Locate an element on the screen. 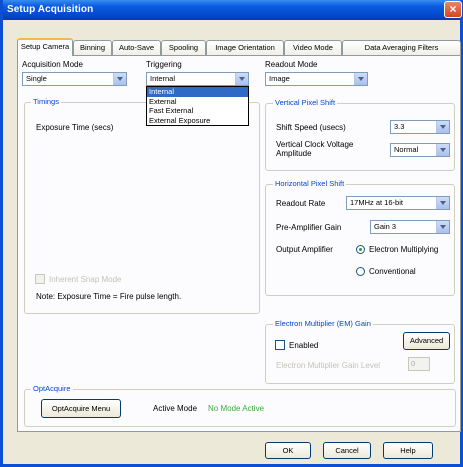 The width and height of the screenshot is (463, 467). snap-mode-checkbox is located at coordinates (40, 279).